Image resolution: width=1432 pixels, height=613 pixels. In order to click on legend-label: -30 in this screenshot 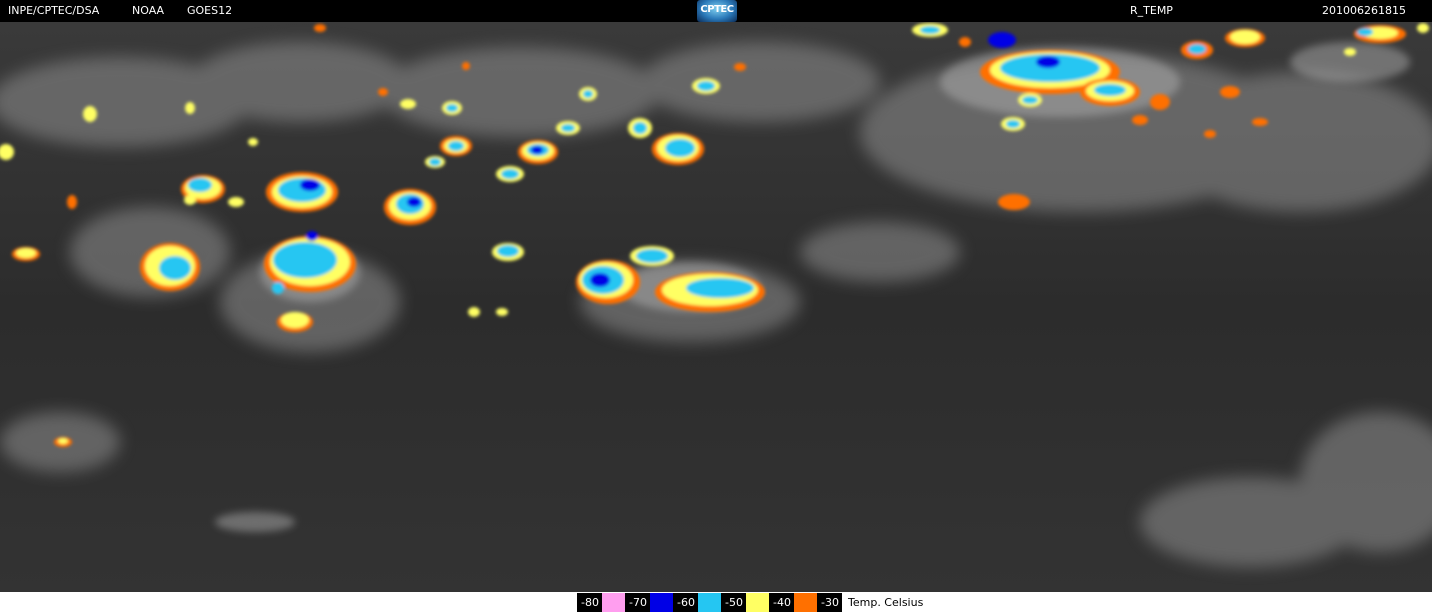, I will do `click(829, 602)`.